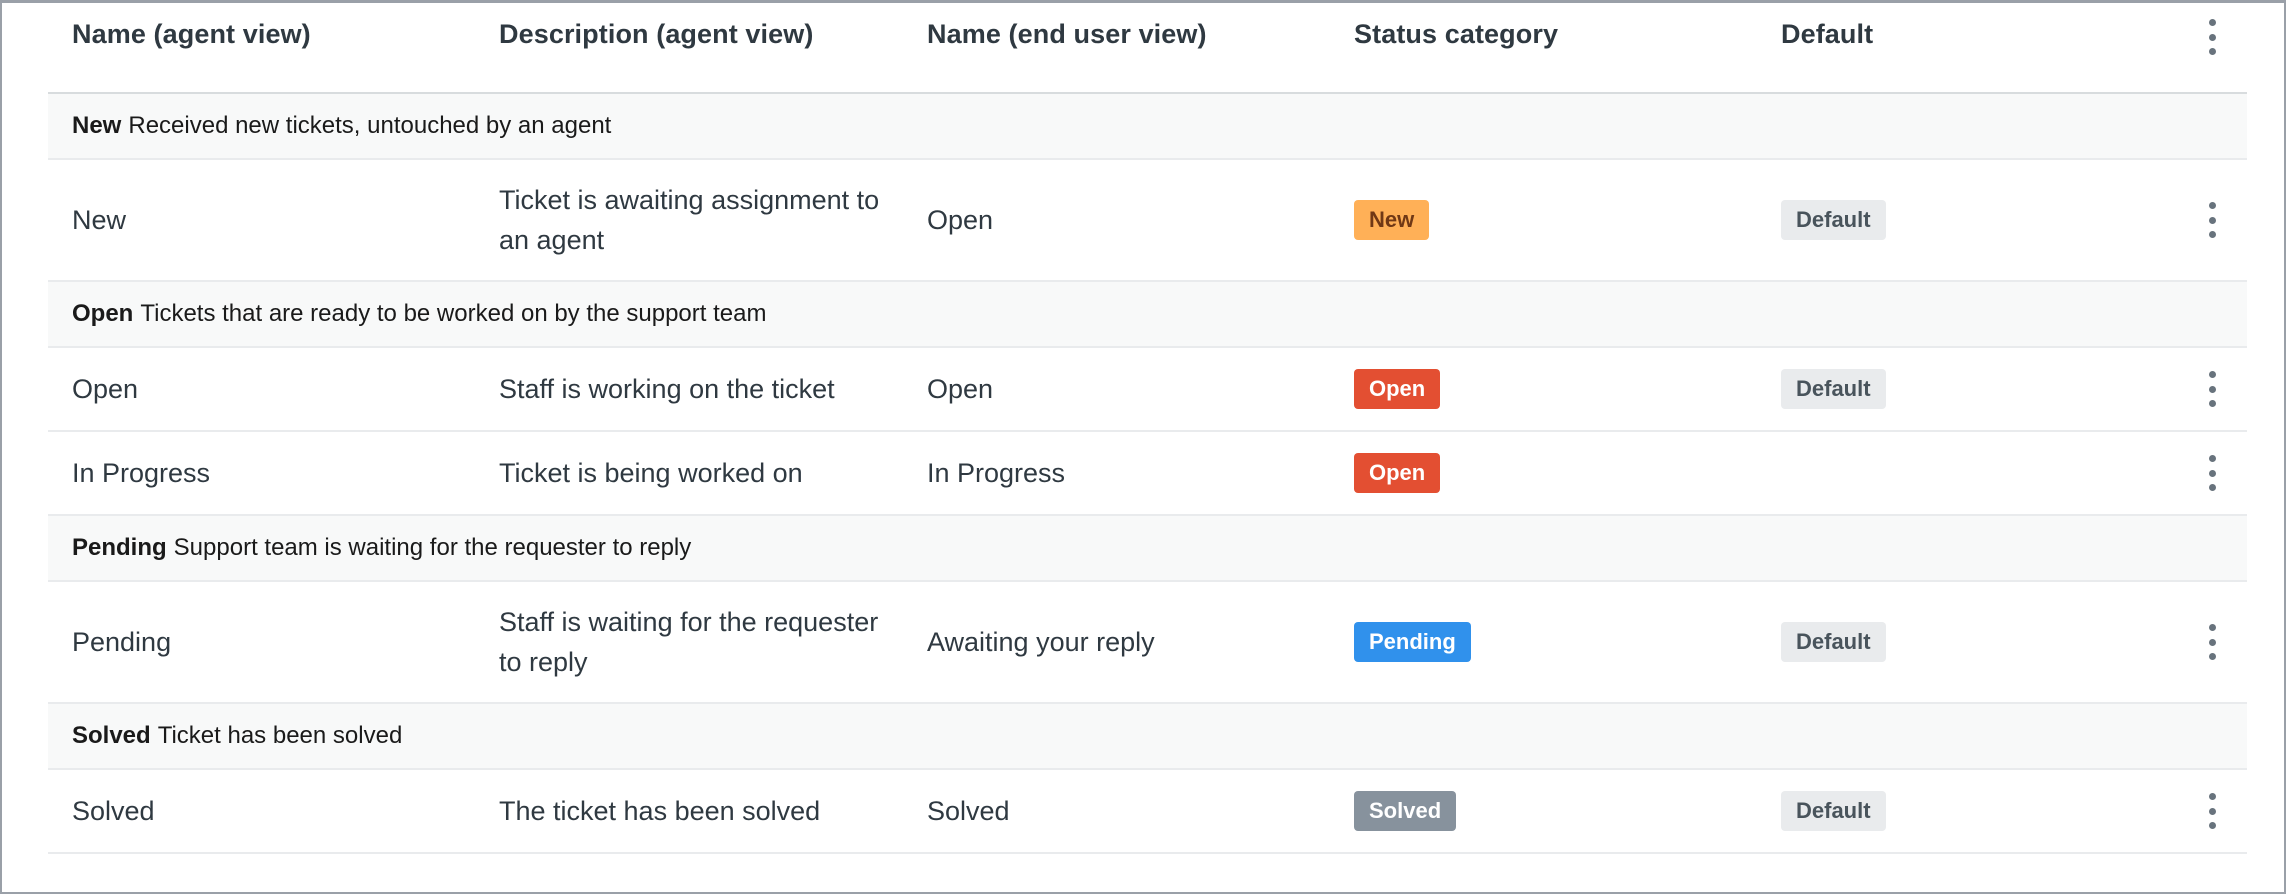 The height and width of the screenshot is (894, 2286). What do you see at coordinates (660, 811) in the screenshot?
I see `status-description-agent: The ticket has been solved` at bounding box center [660, 811].